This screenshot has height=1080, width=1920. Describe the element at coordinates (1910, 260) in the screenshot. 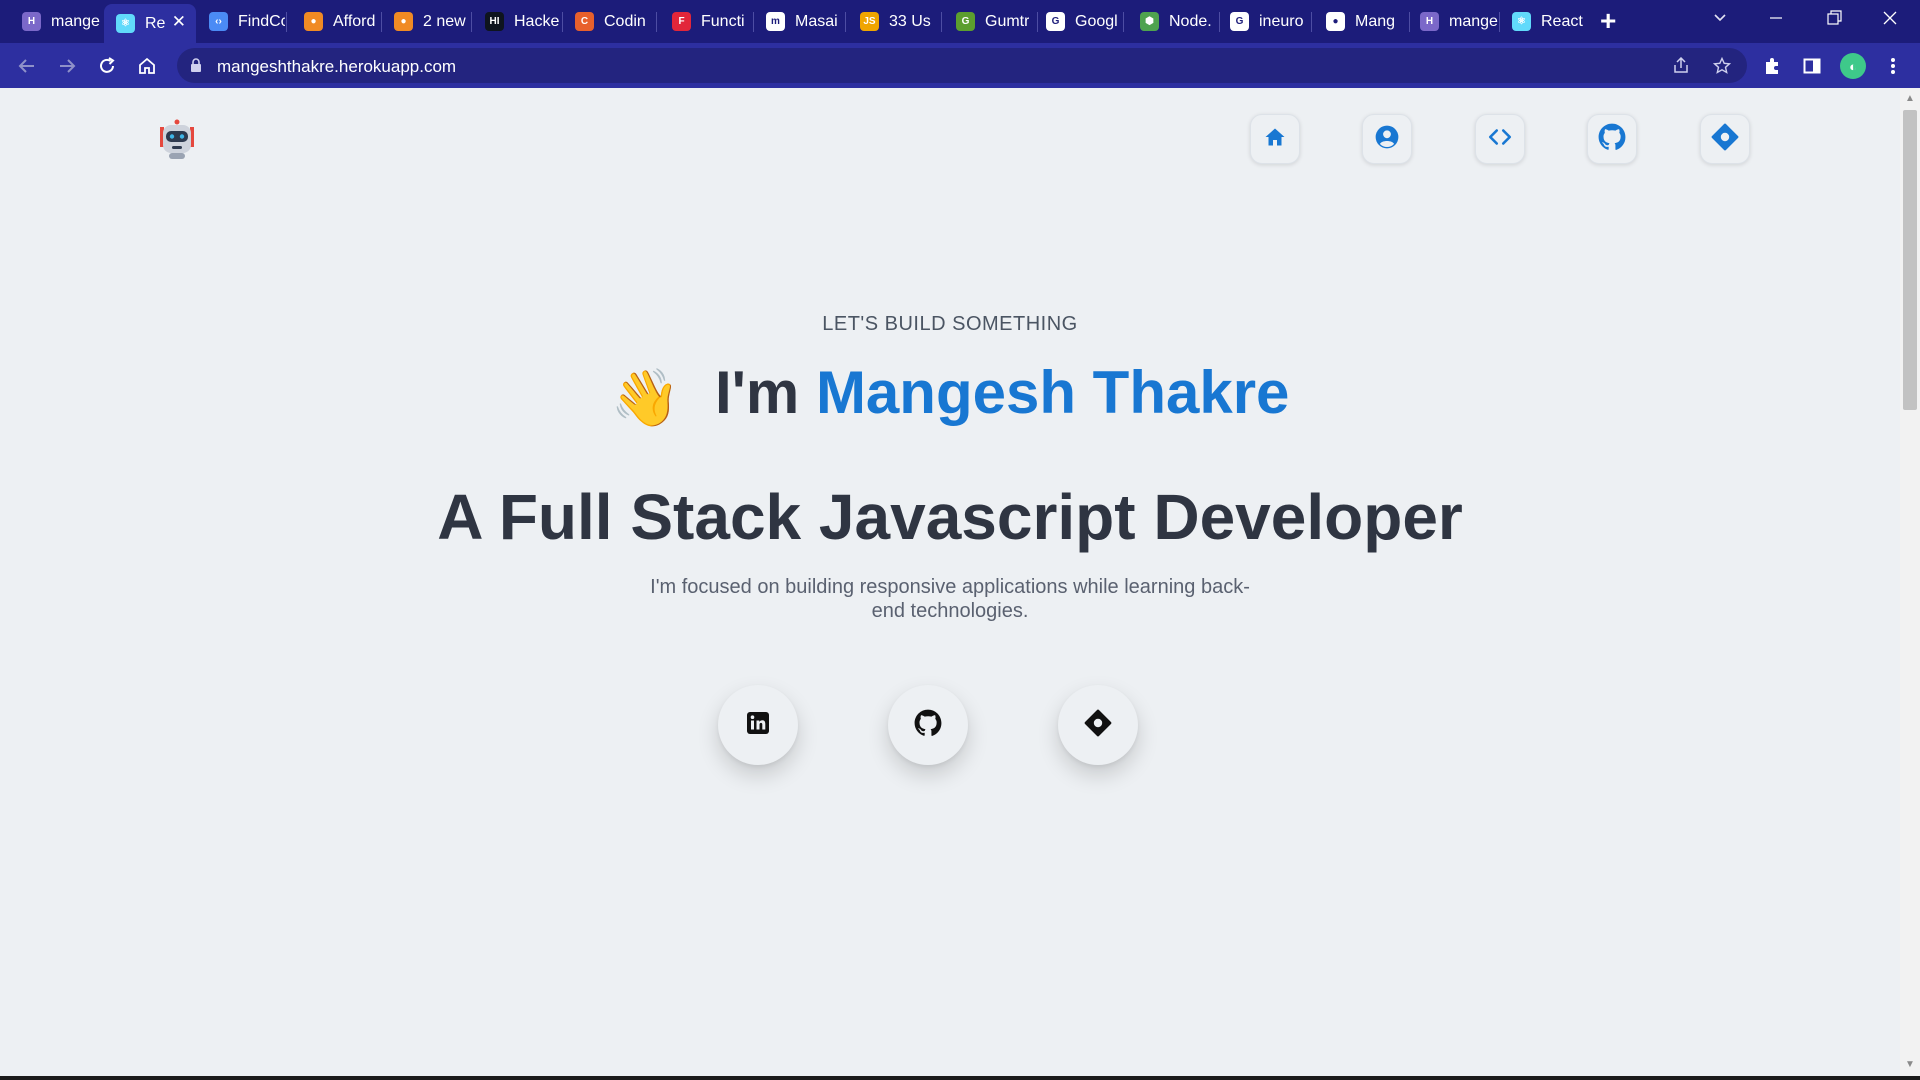

I see `scrollbar-thumb` at that location.